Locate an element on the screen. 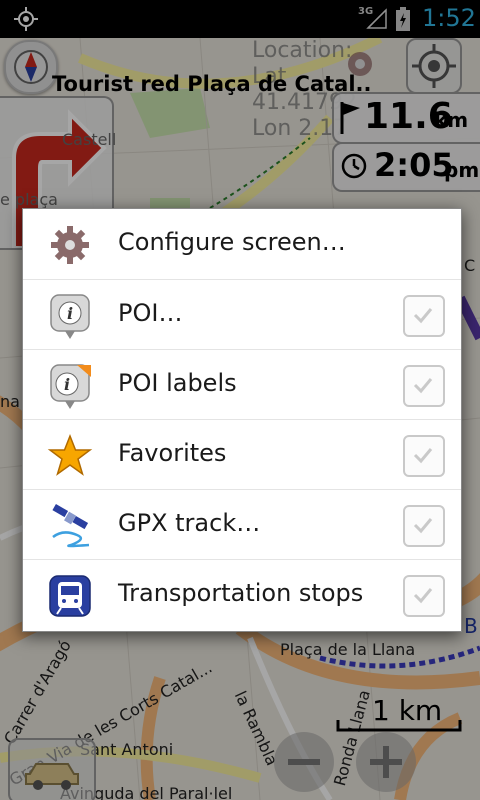 This screenshot has width=480, height=800. poi-info-icon: i is located at coordinates (70, 316).